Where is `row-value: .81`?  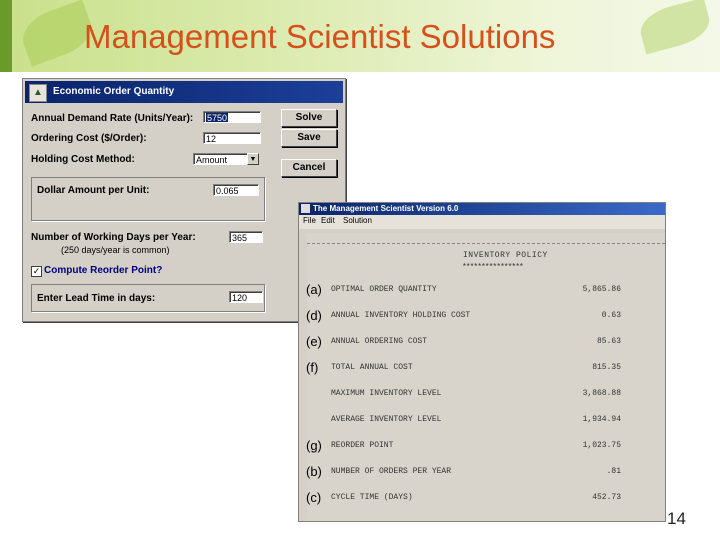 row-value: .81 is located at coordinates (613, 471).